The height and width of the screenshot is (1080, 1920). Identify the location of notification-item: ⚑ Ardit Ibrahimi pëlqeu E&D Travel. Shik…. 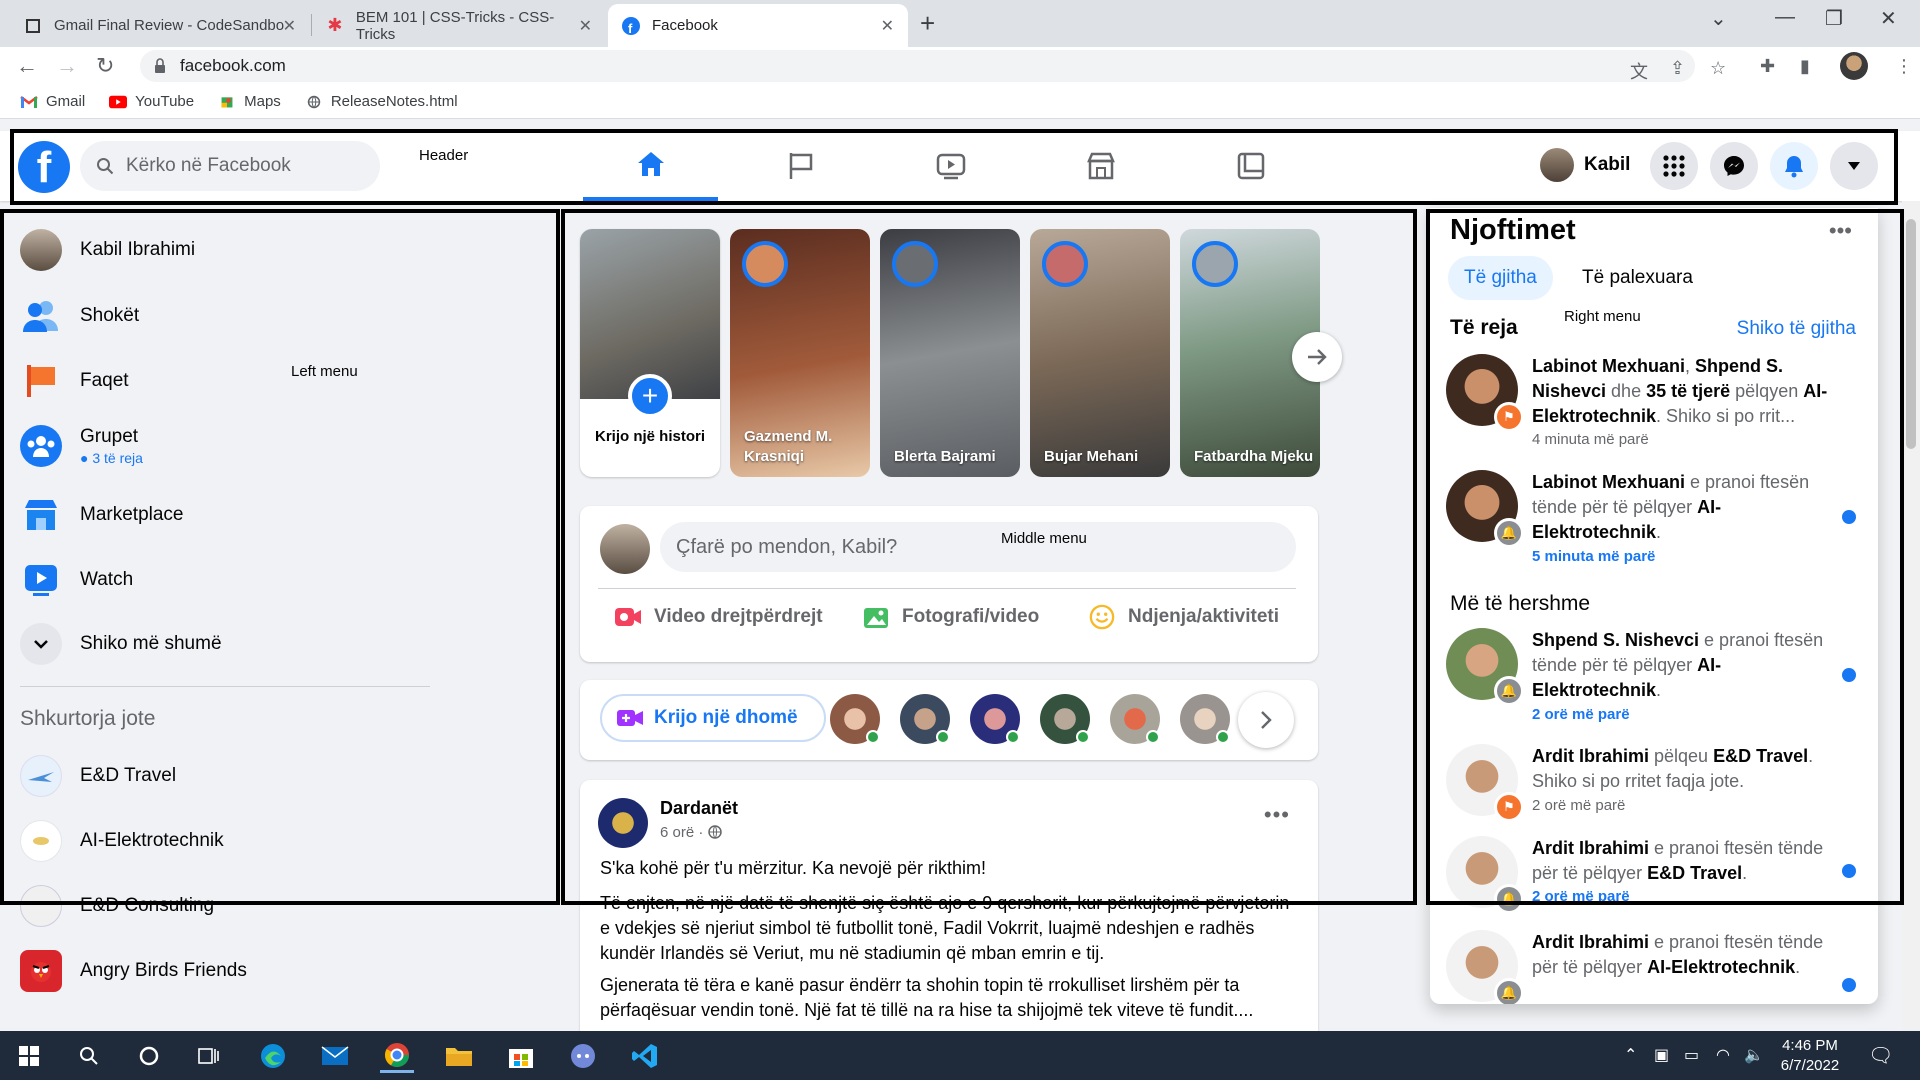
(1656, 786).